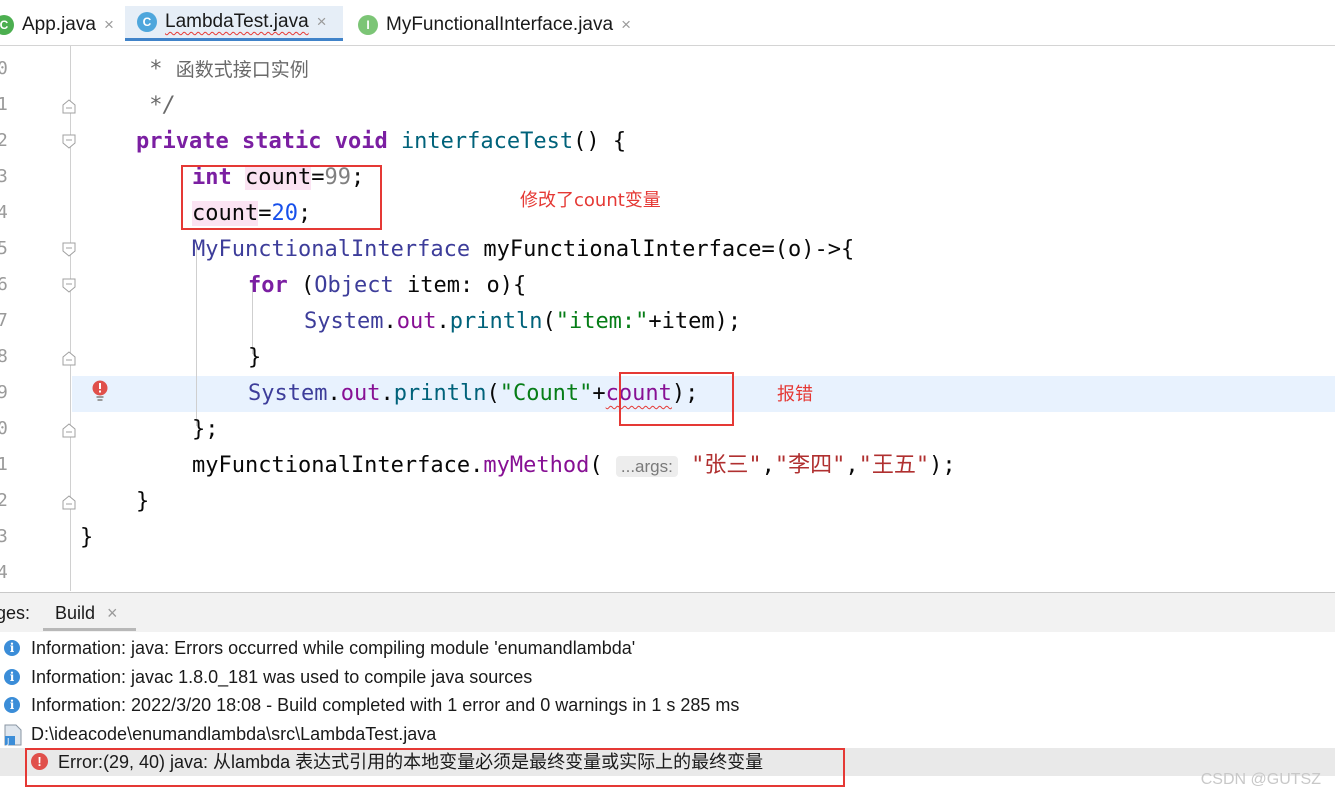  What do you see at coordinates (13, 735) in the screenshot?
I see `java-file-icon: J` at bounding box center [13, 735].